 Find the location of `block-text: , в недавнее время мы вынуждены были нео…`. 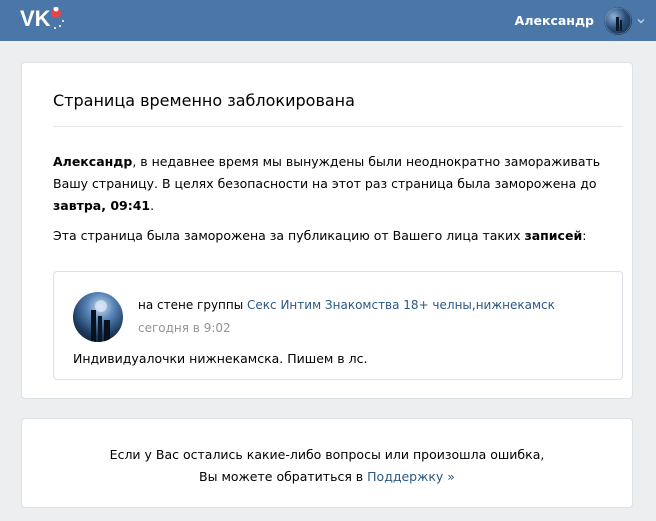

block-text: , в недавнее время мы вынуждены были нео… is located at coordinates (327, 172).